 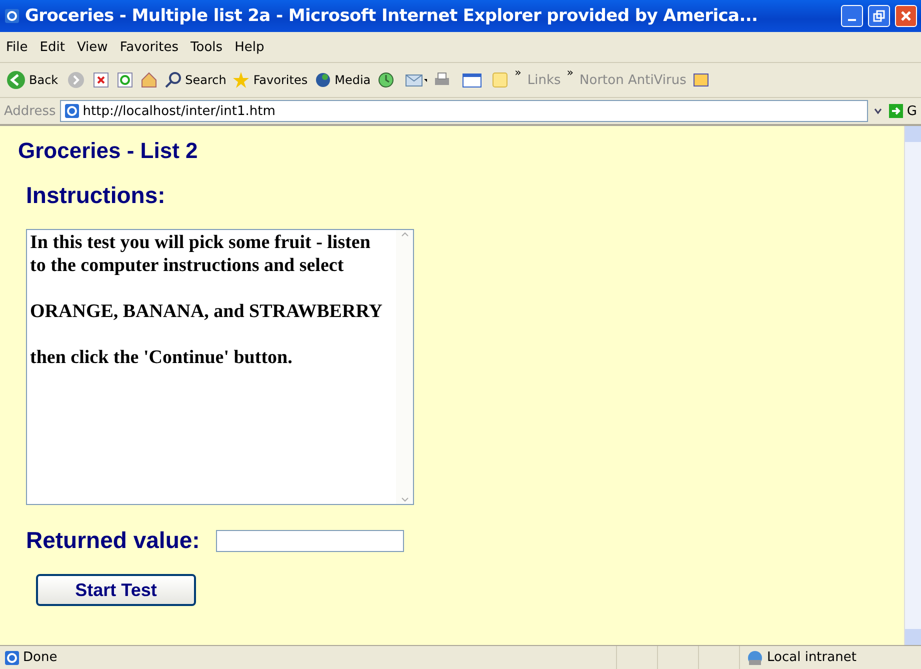 I want to click on status-text: Done, so click(x=40, y=657).